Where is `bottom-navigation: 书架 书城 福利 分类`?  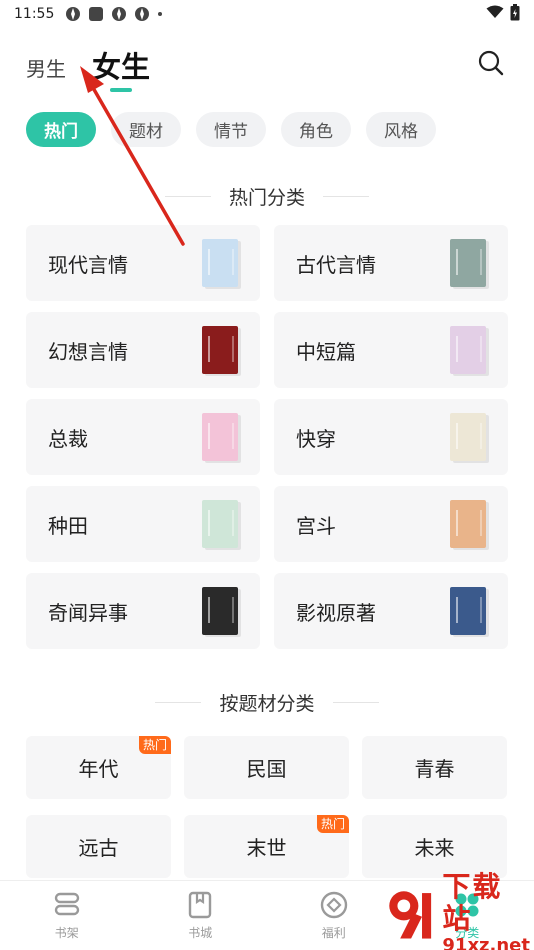 bottom-navigation: 书架 书城 福利 分类 is located at coordinates (267, 915).